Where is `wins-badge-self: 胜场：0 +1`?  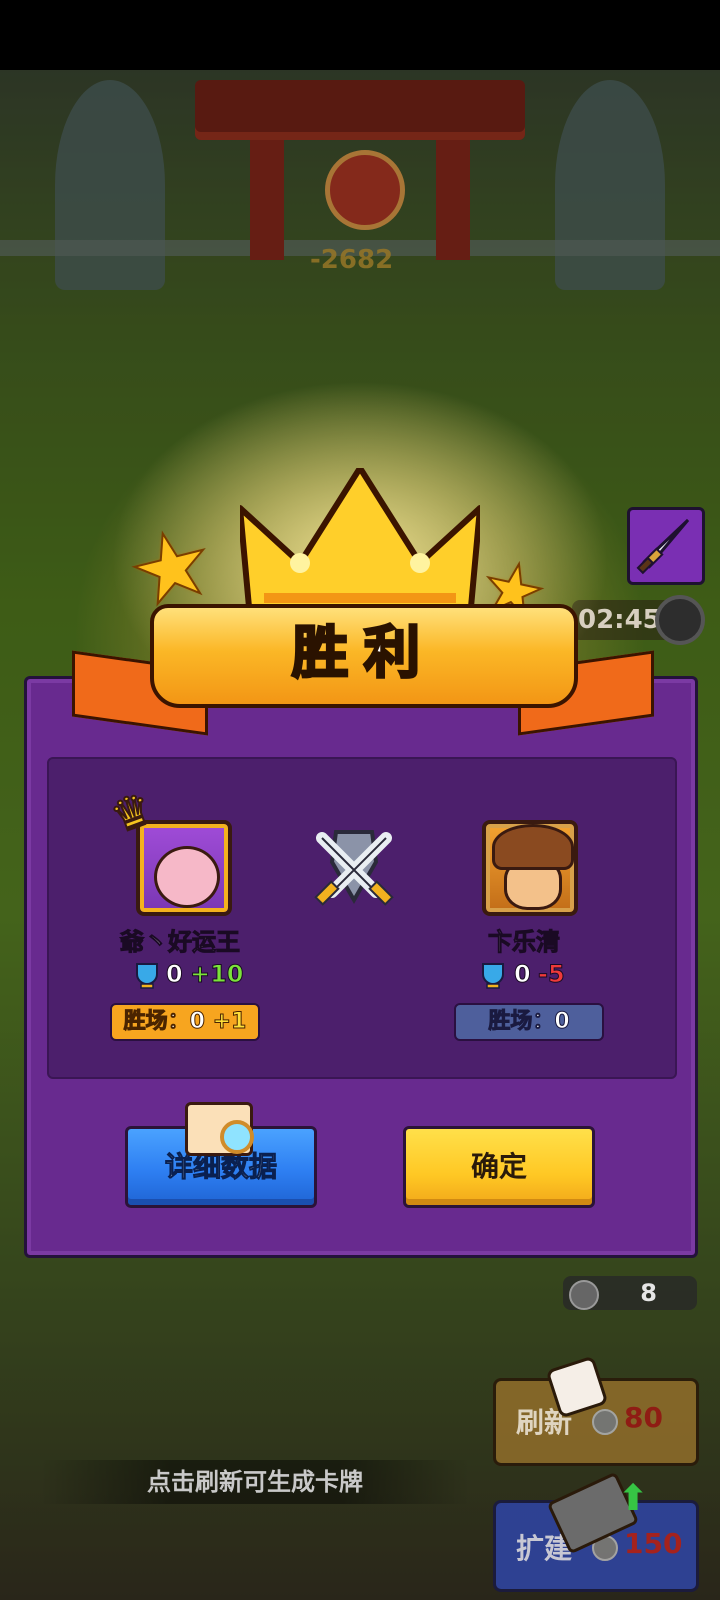
wins-badge-self: 胜场：0 +1 is located at coordinates (185, 1022).